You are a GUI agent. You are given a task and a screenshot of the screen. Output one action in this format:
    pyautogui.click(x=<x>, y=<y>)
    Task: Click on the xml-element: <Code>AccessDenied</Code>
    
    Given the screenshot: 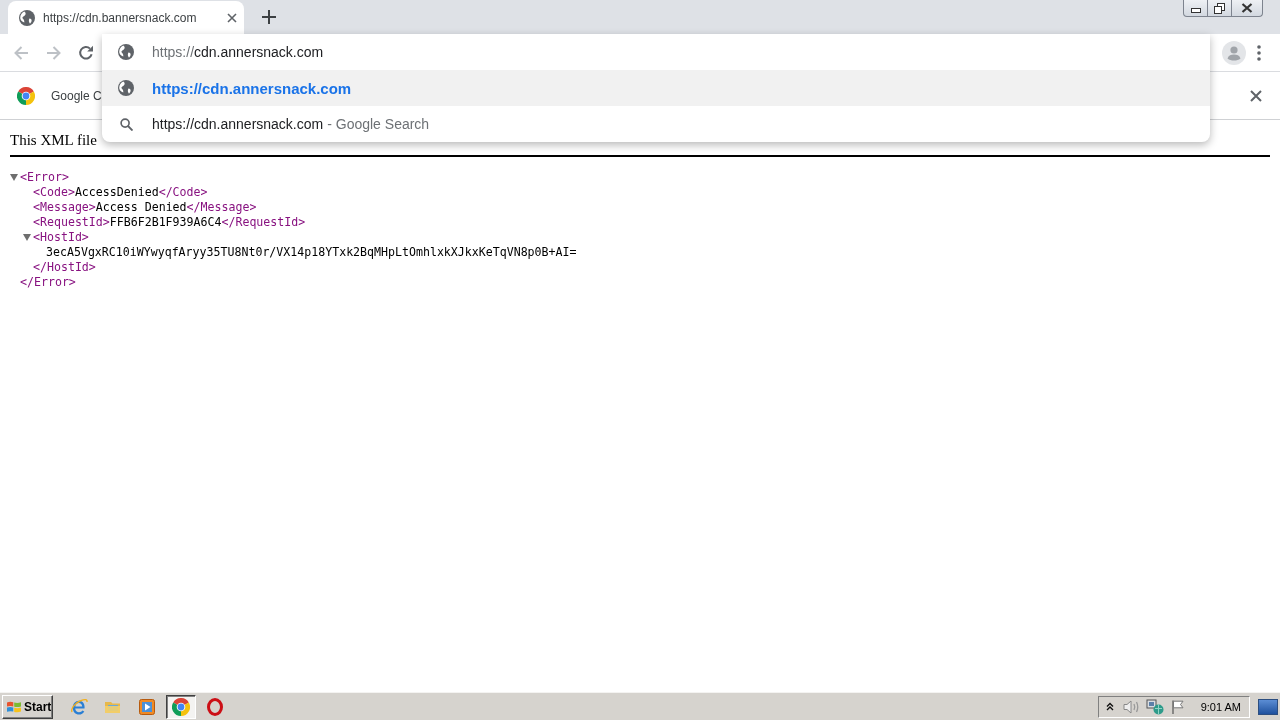 What is the action you would take?
    pyautogui.click(x=120, y=192)
    